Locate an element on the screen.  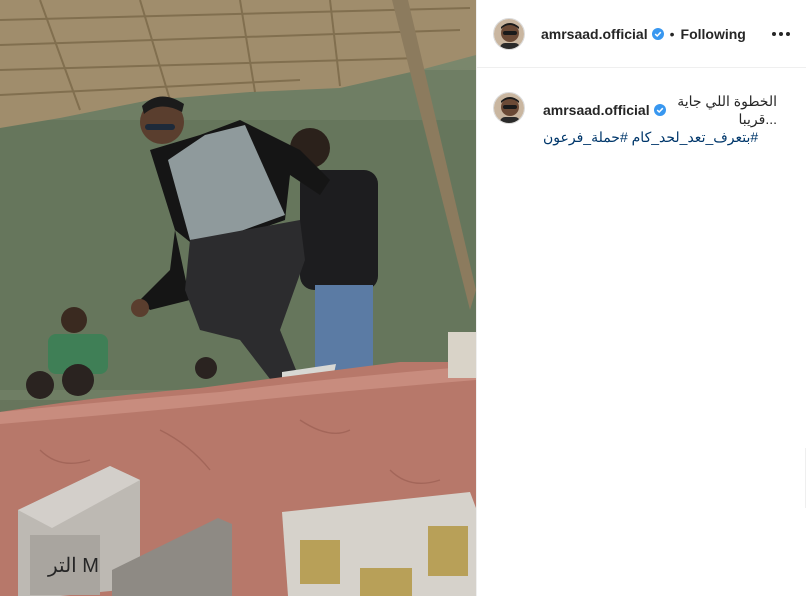
caption-username: amrsaad.official is located at coordinates (596, 110).